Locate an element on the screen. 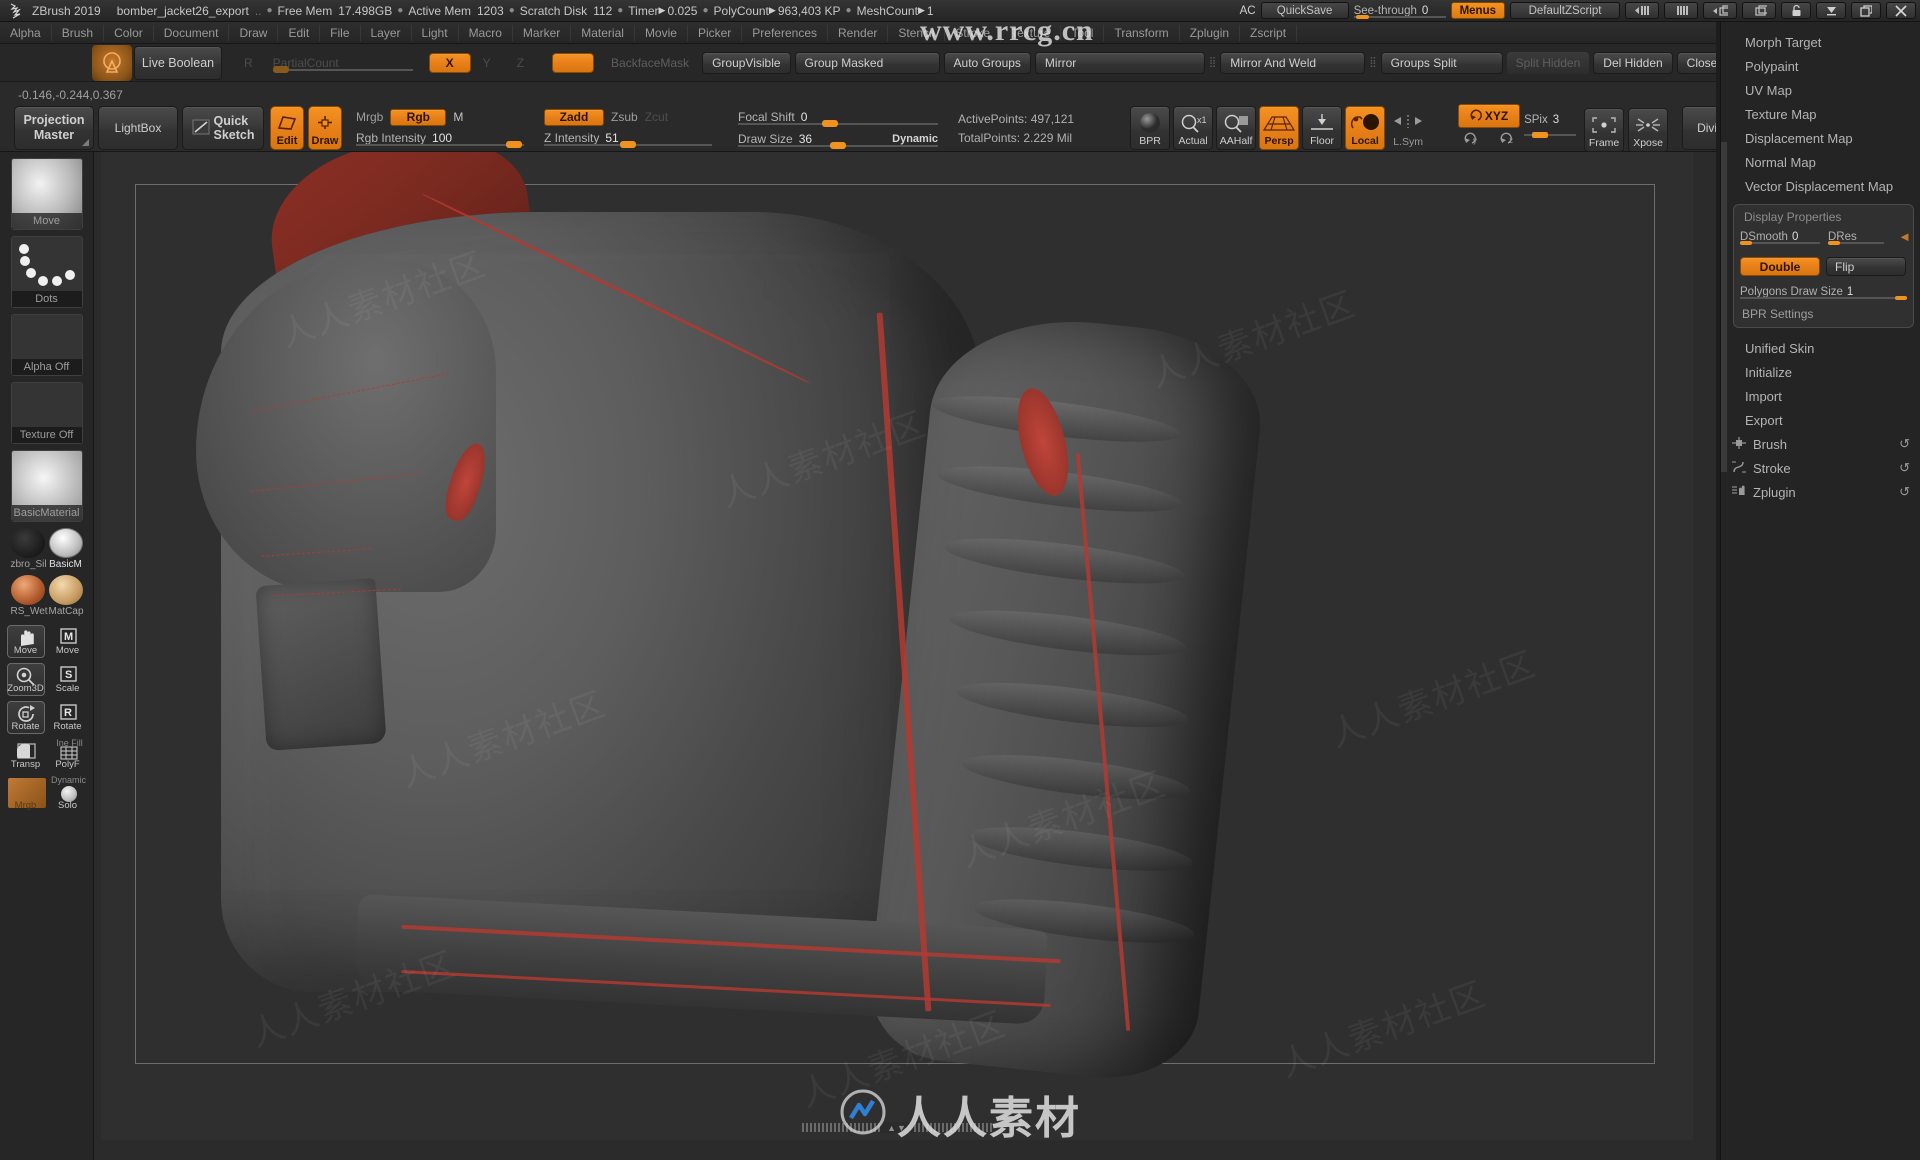 The image size is (1920, 1160). zplugin-palette-item: Zplugin ↺ is located at coordinates (1820, 492).